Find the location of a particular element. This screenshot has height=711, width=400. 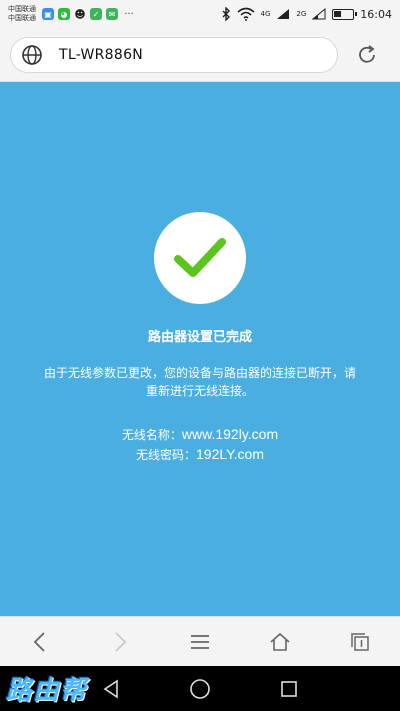

network-type-2: 2G is located at coordinates (301, 13).